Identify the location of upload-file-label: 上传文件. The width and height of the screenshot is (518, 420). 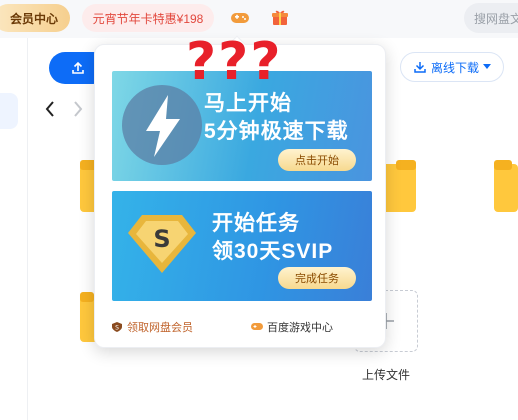
(385, 375).